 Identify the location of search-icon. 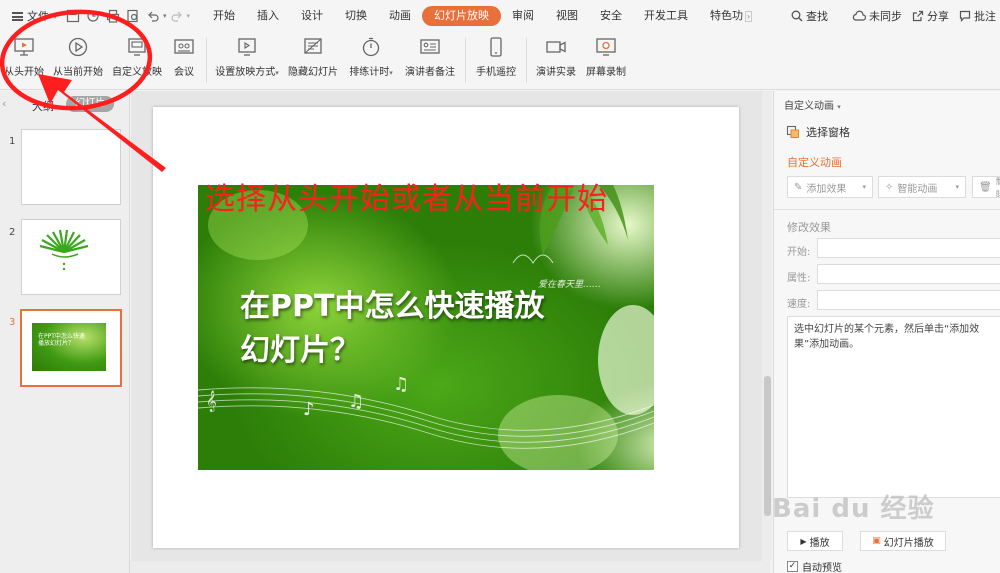
(797, 16).